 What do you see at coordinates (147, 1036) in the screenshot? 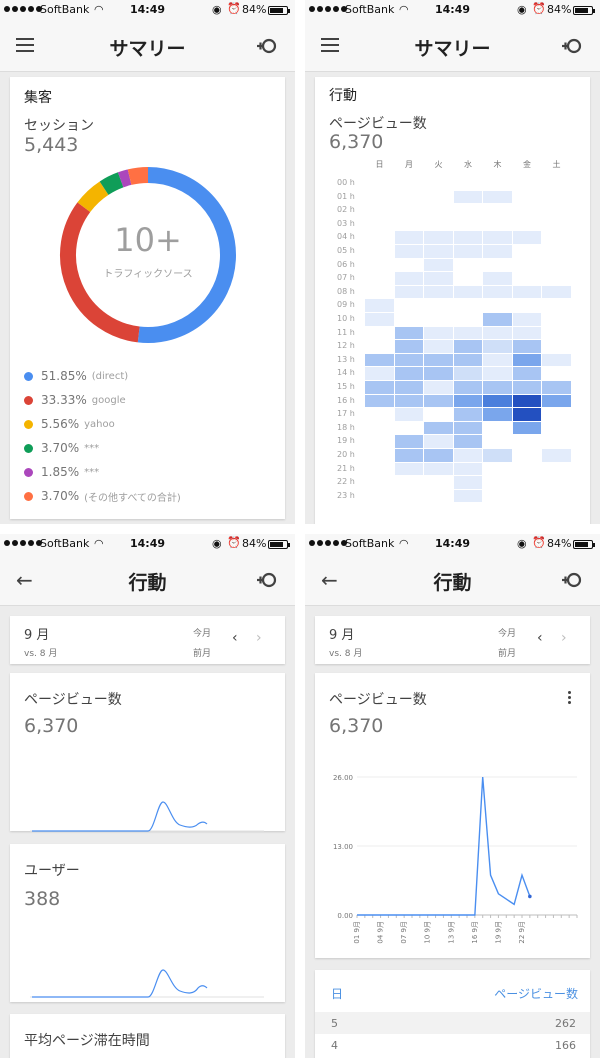
I see `avg-time-card: 平均ページ滞在時間` at bounding box center [147, 1036].